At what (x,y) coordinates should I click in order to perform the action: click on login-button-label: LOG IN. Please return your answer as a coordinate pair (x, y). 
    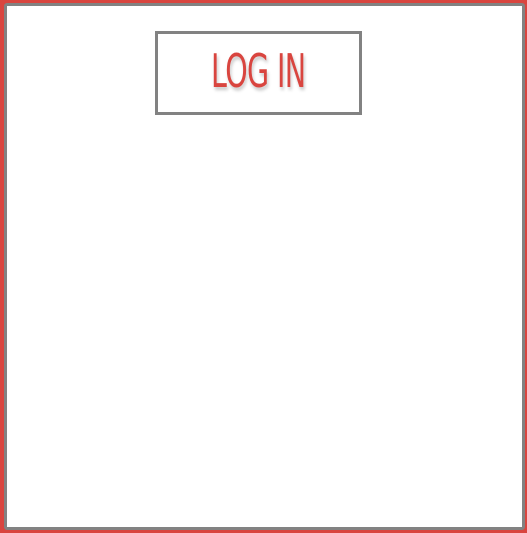
    Looking at the image, I should click on (258, 71).